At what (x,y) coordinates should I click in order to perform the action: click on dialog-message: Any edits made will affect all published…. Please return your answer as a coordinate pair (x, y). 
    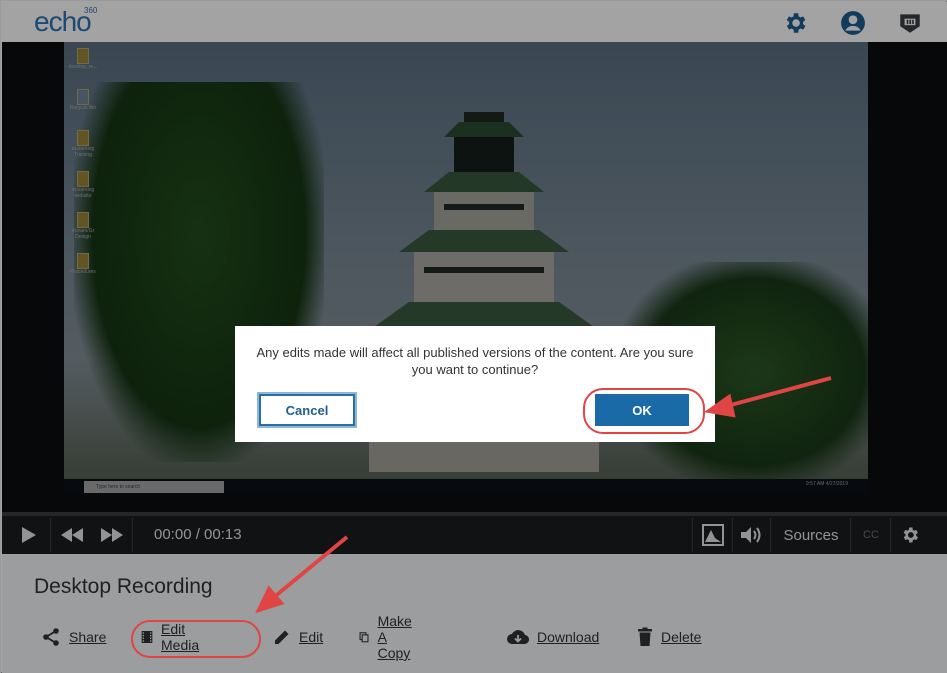
    Looking at the image, I should click on (475, 361).